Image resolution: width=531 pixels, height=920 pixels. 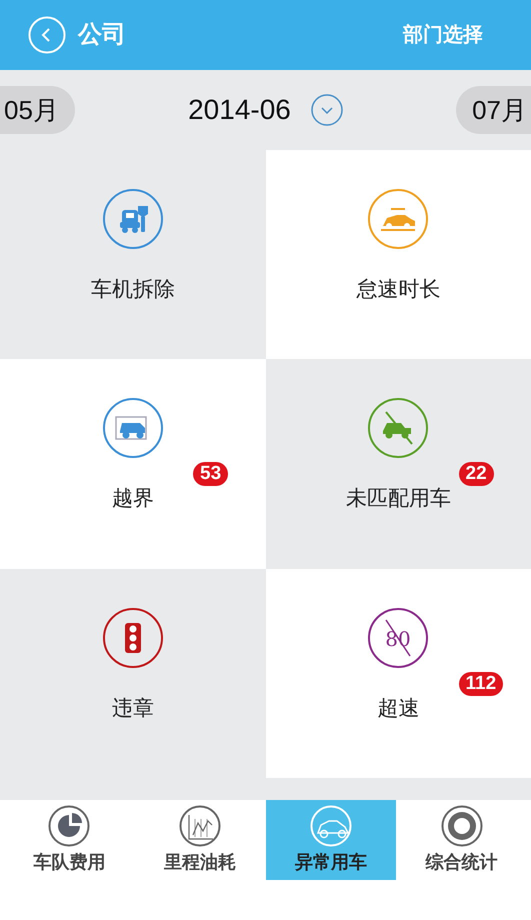 What do you see at coordinates (133, 464) in the screenshot?
I see `category-tile: 越界 53` at bounding box center [133, 464].